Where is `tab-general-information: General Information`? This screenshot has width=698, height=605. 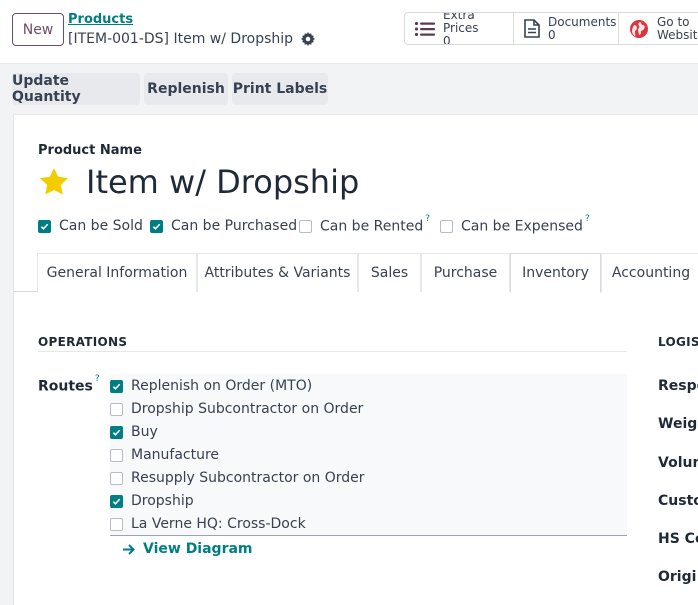 tab-general-information: General Information is located at coordinates (117, 272).